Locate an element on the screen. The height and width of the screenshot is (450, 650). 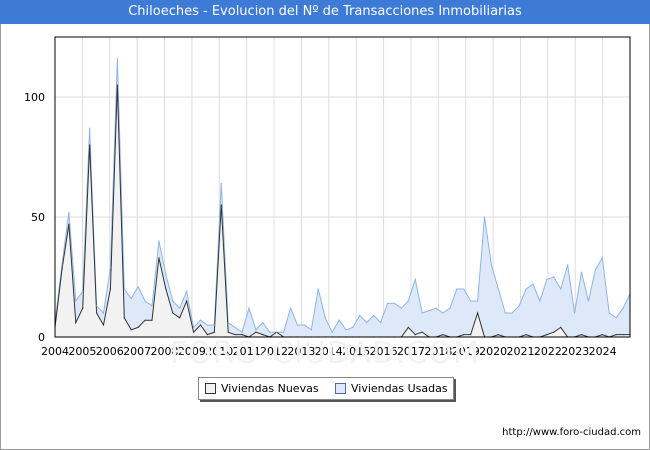
y-axis-ticks: 050100 is located at coordinates (34, 217).